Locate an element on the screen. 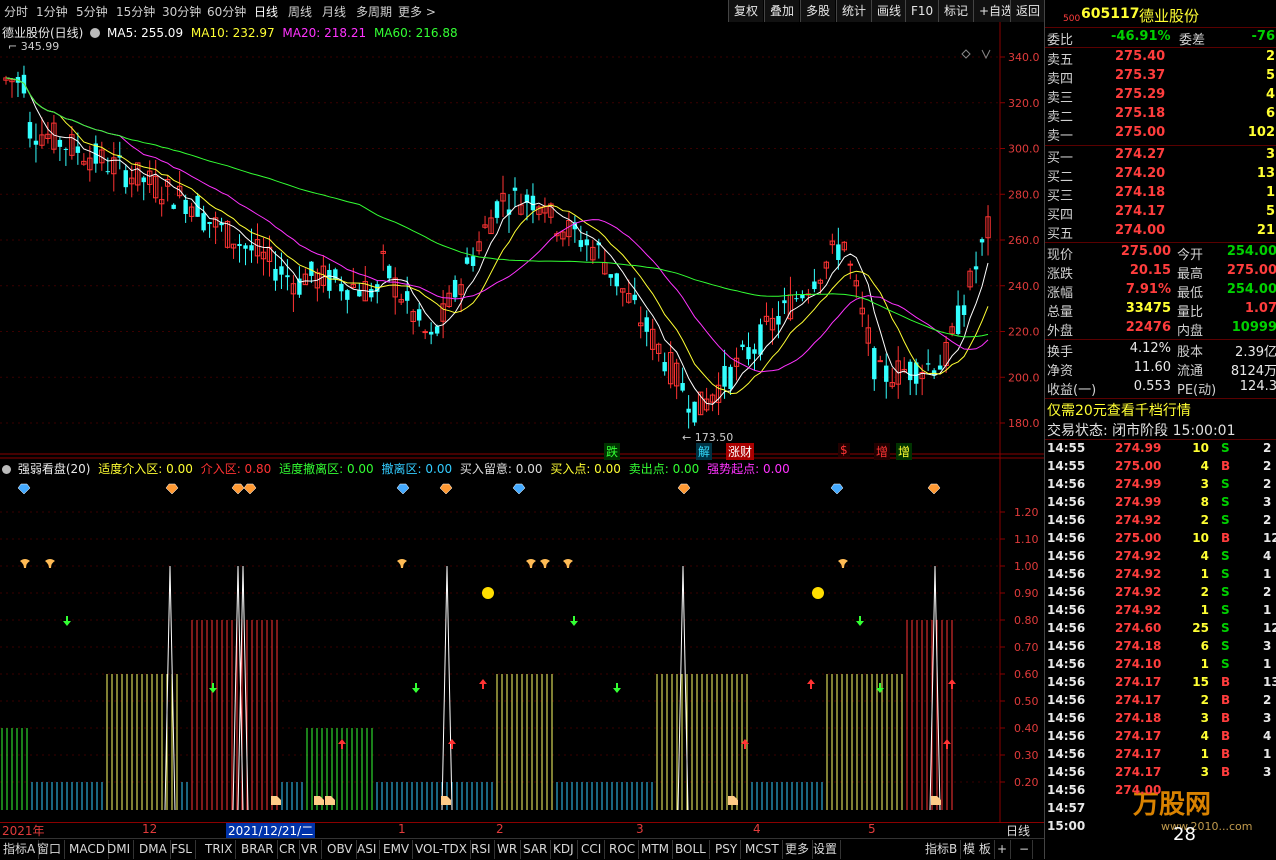  indicator-tab-11: OBV is located at coordinates (340, 849).